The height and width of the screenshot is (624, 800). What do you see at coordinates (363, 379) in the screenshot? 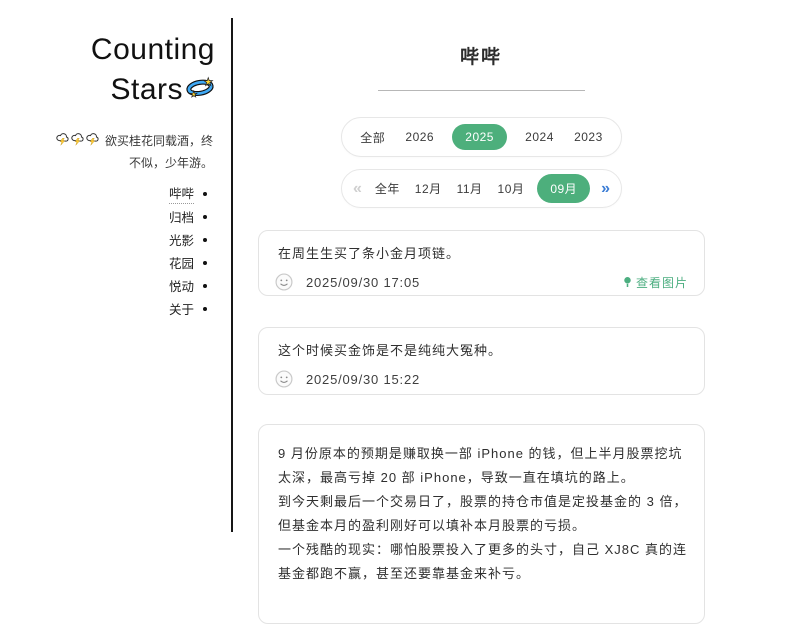
I see `post-timestamp: 2025/09/30 15:22` at bounding box center [363, 379].